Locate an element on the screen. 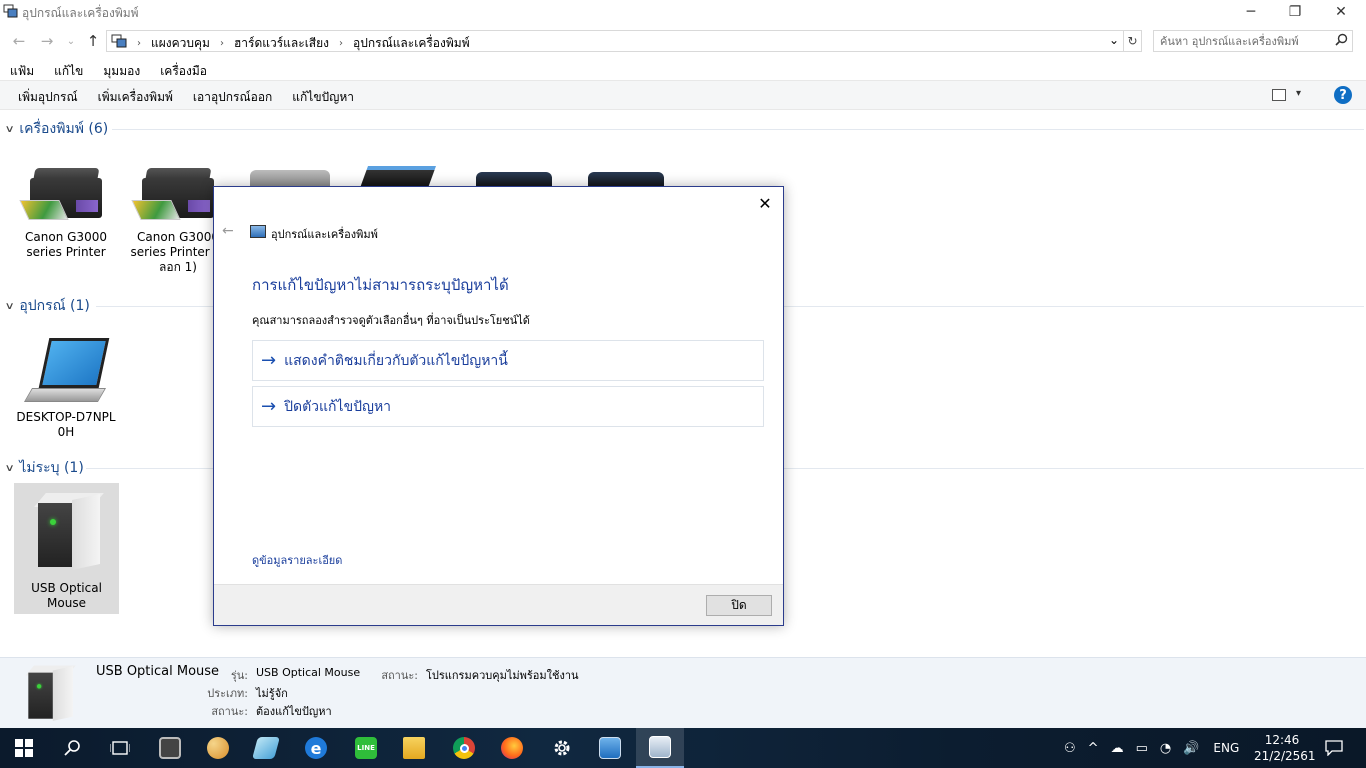 The height and width of the screenshot is (768, 1366). volume-icon: 🔊 is located at coordinates (1191, 748).